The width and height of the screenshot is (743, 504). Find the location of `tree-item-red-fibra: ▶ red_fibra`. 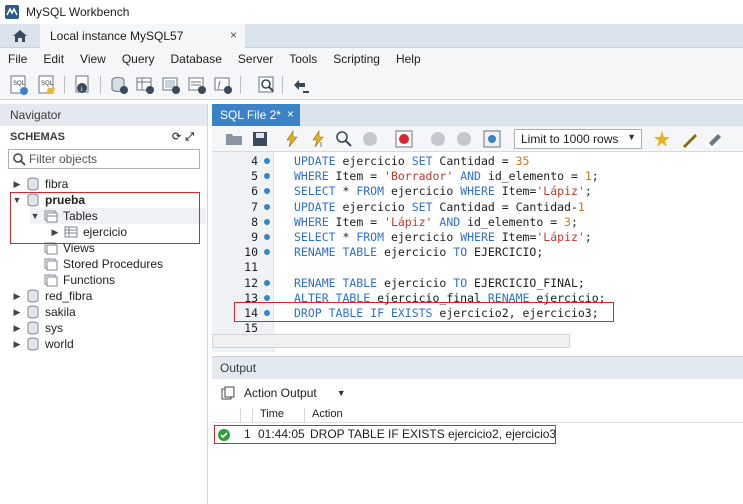

tree-item-red-fibra: ▶ red_fibra is located at coordinates (52, 296).